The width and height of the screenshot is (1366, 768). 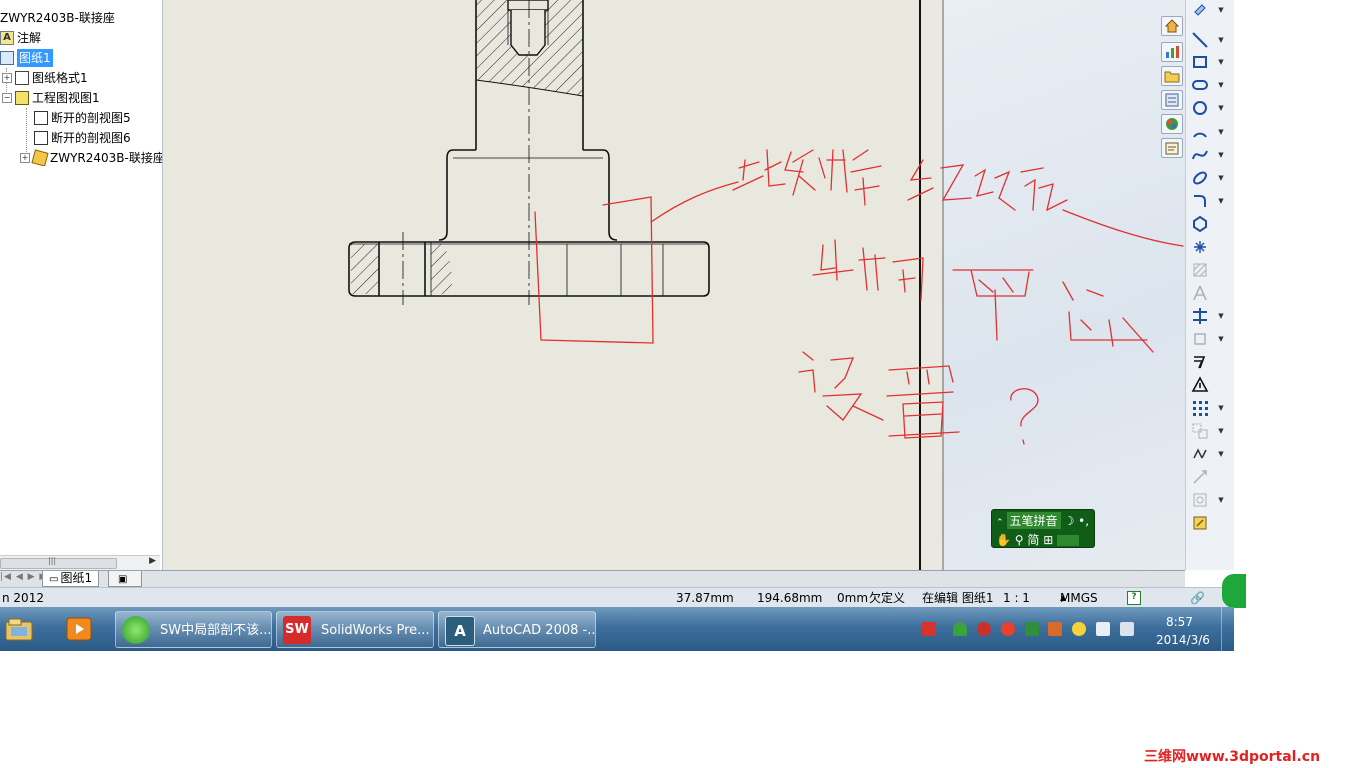 I want to click on broken-section-icon, so click(x=41, y=137).